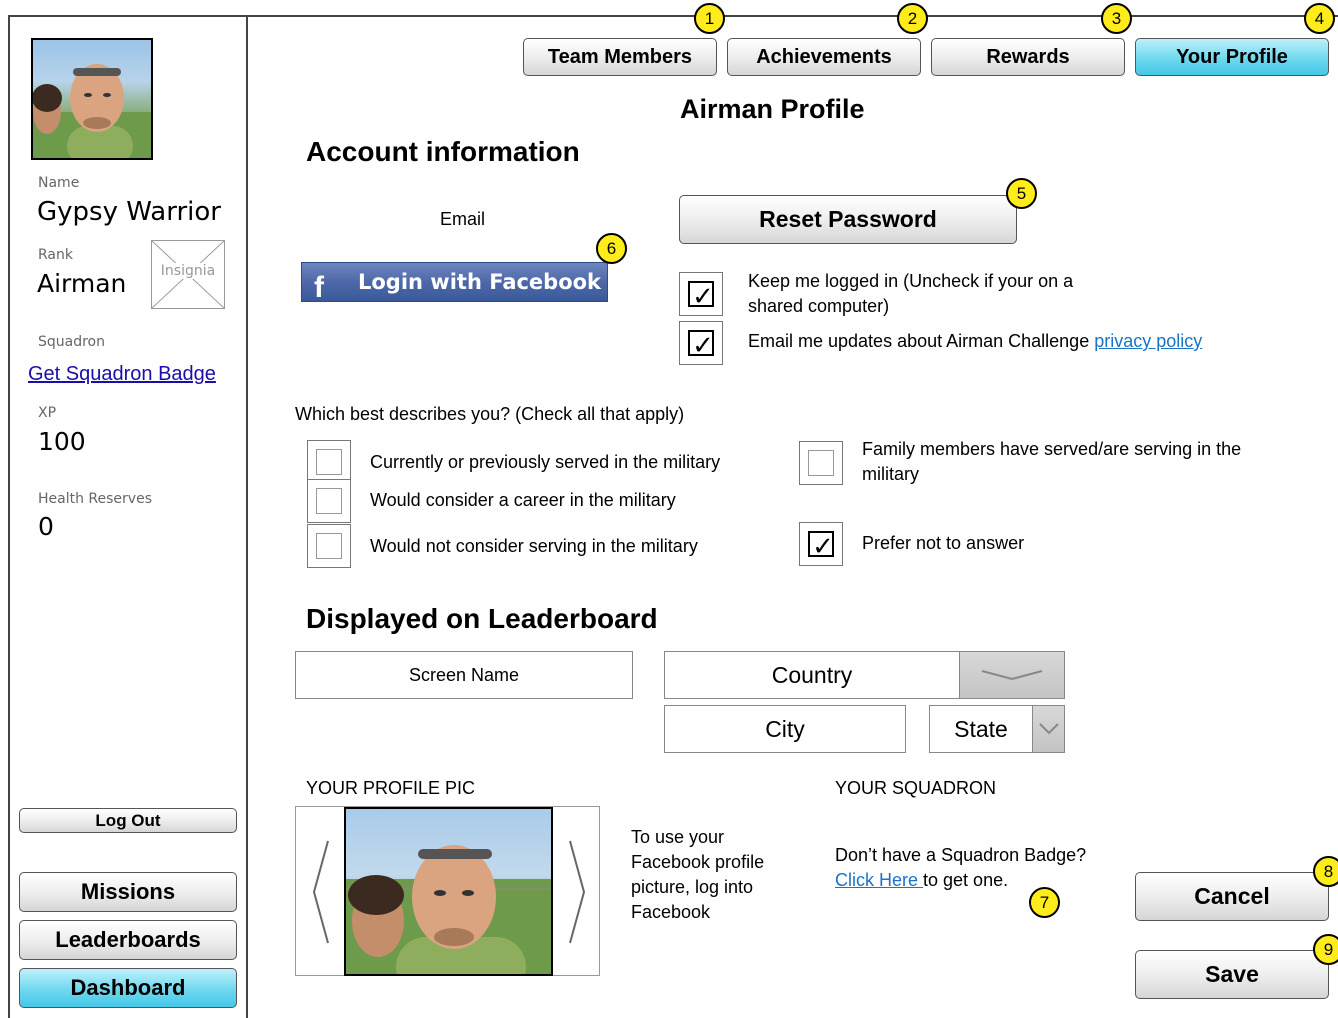 The width and height of the screenshot is (1338, 1018). Describe the element at coordinates (1232, 896) in the screenshot. I see `cancel-button: Cancel` at that location.